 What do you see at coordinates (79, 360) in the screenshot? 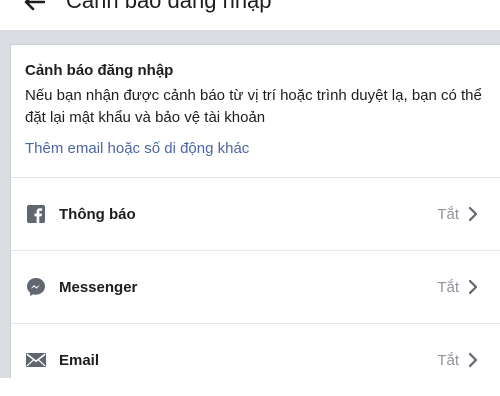
I see `row-label: Email` at bounding box center [79, 360].